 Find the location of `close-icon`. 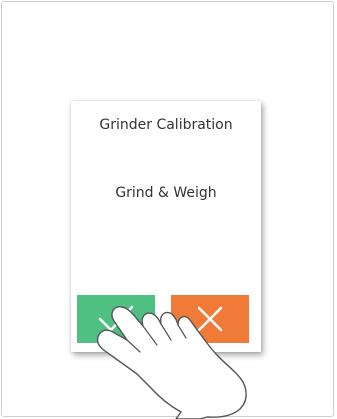

close-icon is located at coordinates (210, 319).